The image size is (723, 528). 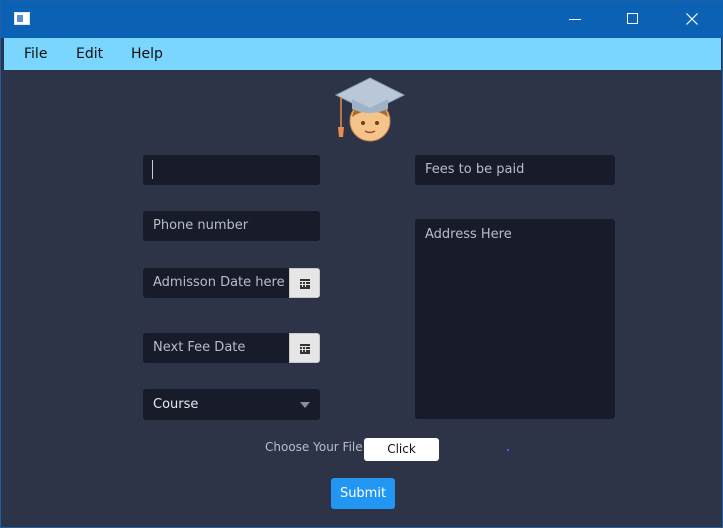 I want to click on course-select: Course, so click(x=231, y=404).